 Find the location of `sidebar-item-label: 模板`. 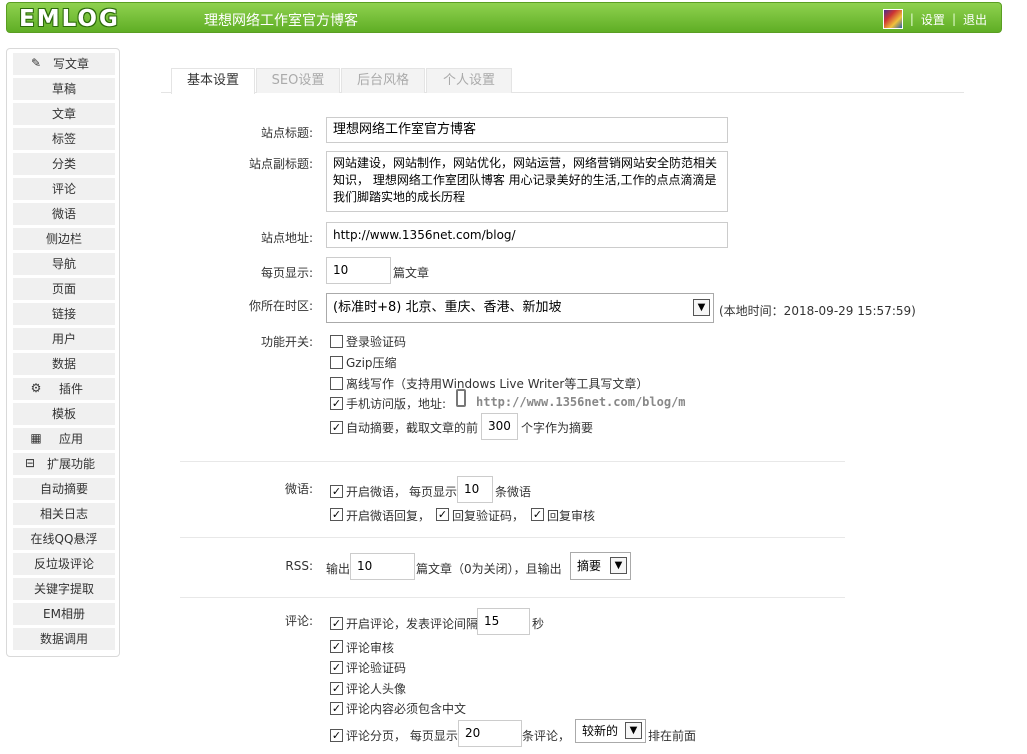

sidebar-item-label: 模板 is located at coordinates (63, 414).